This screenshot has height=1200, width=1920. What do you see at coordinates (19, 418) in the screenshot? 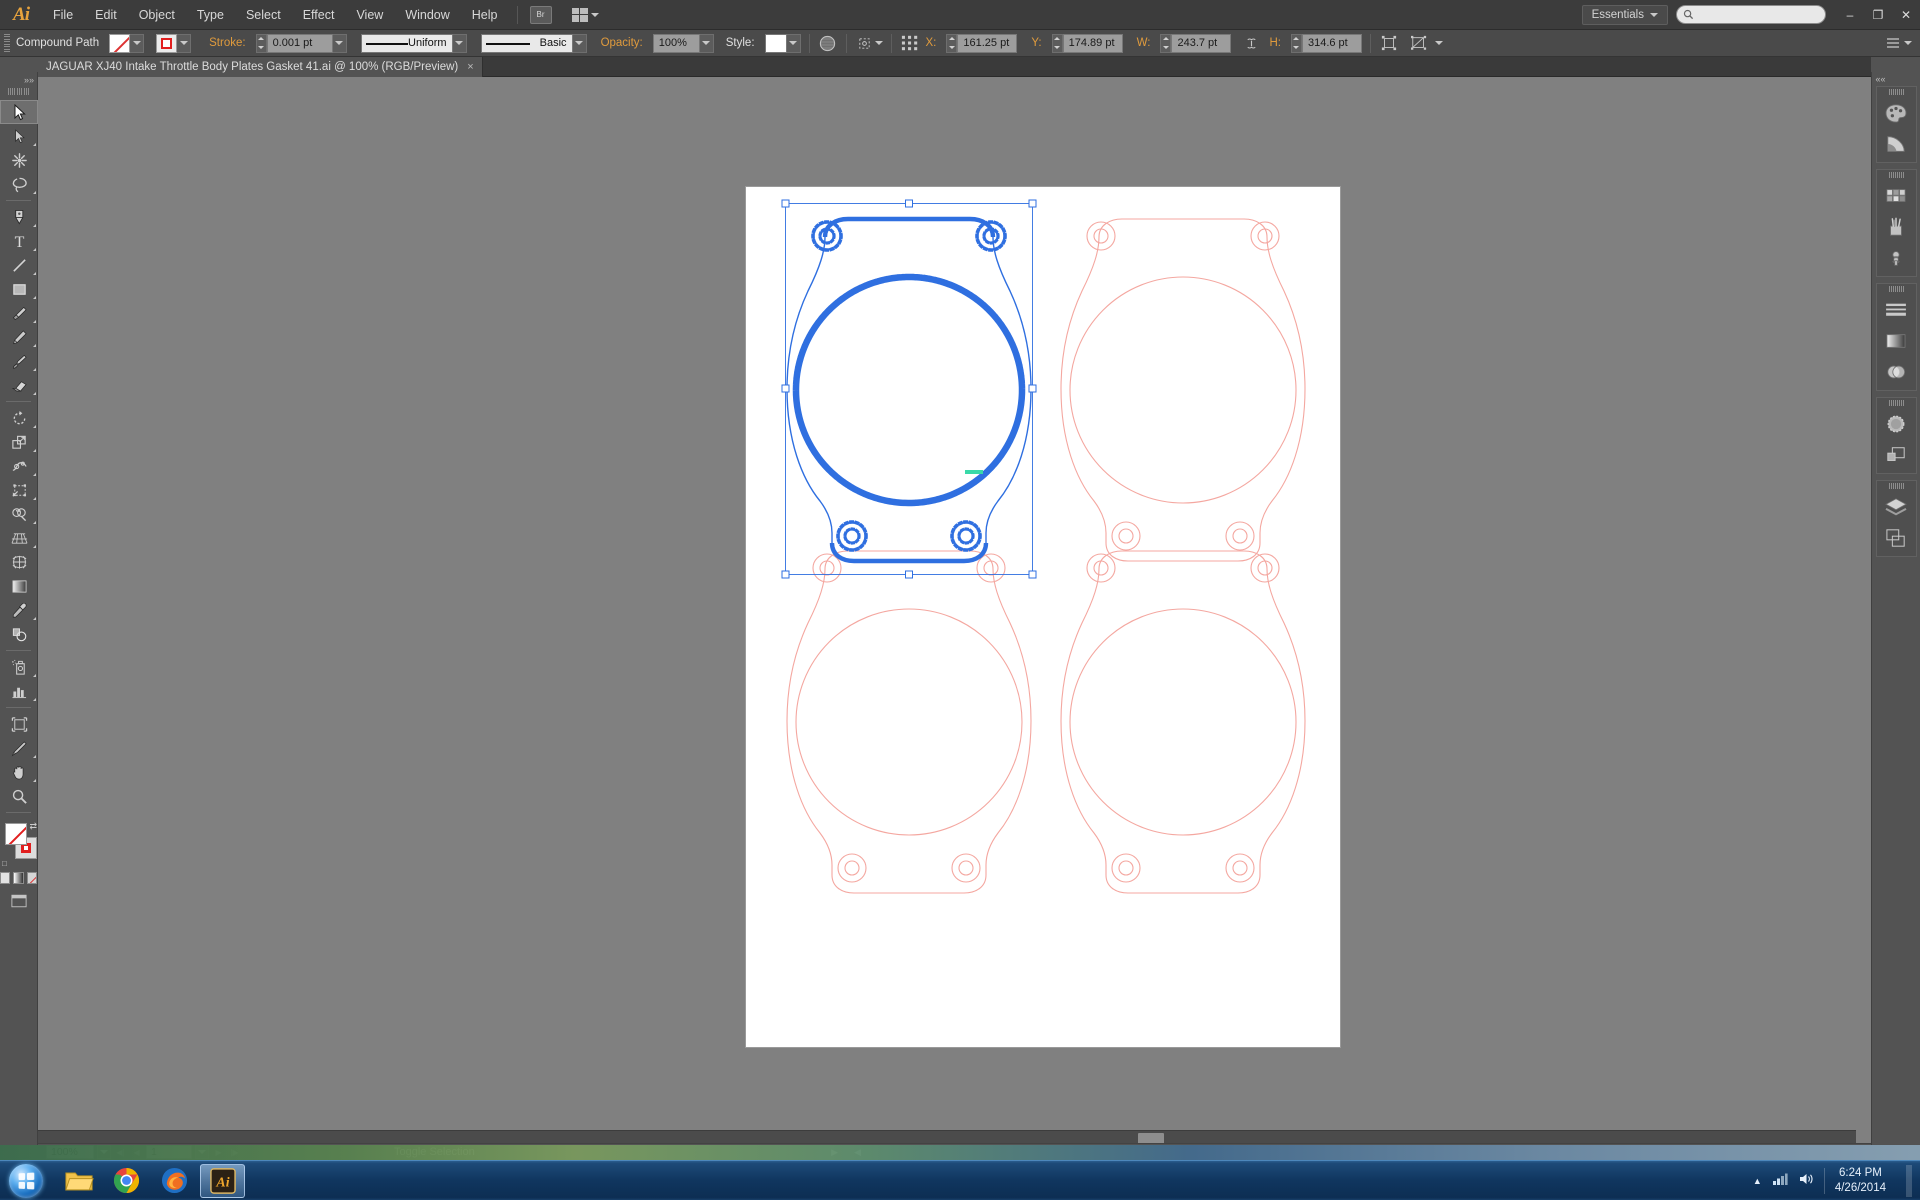
I see `rotate-tool` at bounding box center [19, 418].